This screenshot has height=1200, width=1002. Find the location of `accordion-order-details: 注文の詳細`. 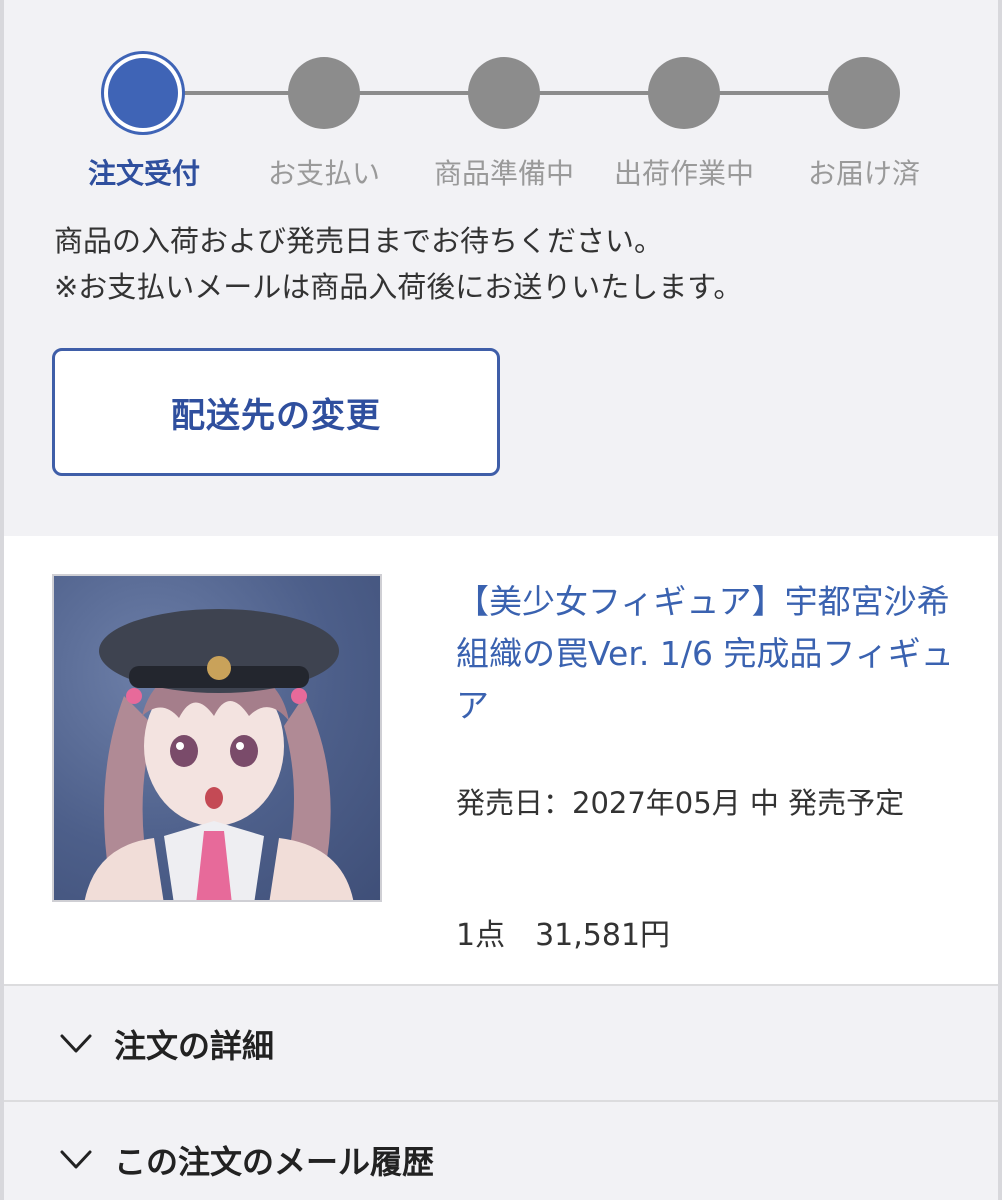

accordion-order-details: 注文の詳細 is located at coordinates (501, 1045).